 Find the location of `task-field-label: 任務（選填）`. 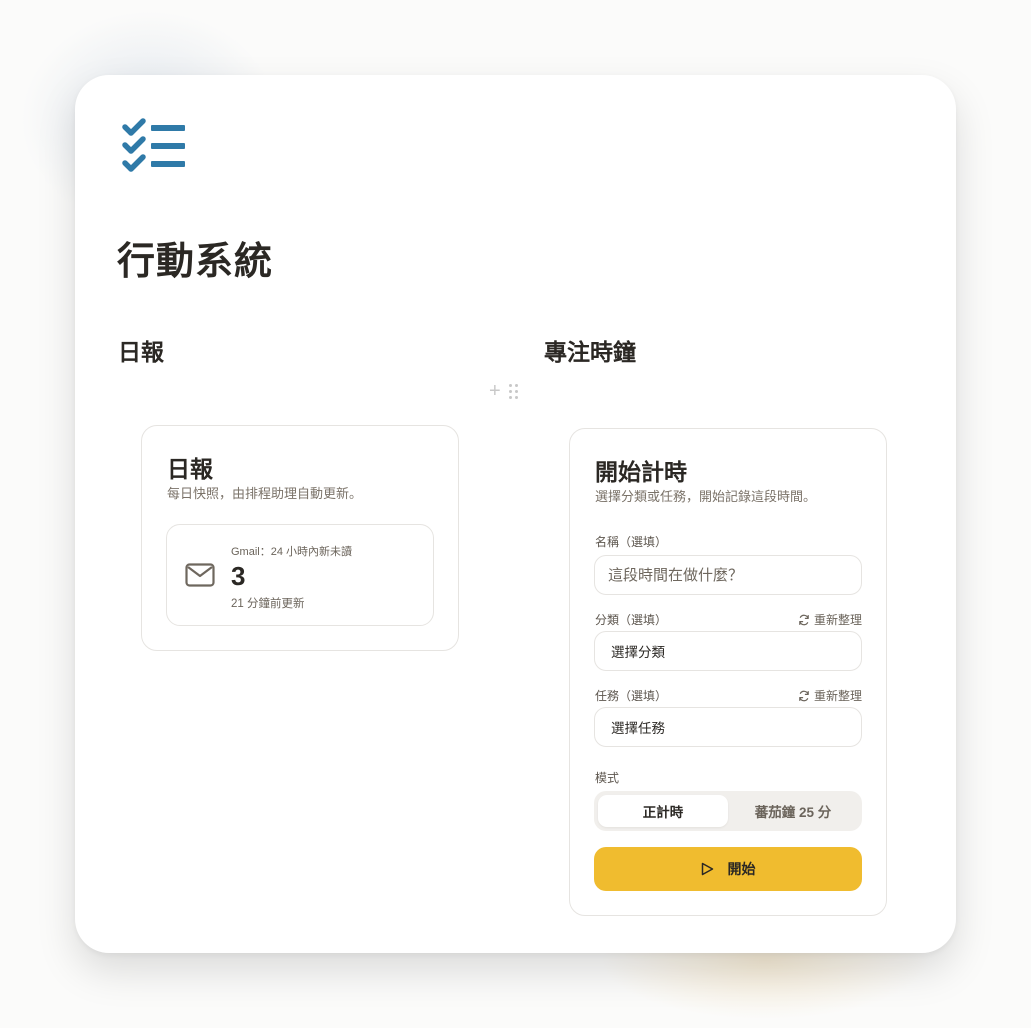

task-field-label: 任務（選填） is located at coordinates (631, 696).